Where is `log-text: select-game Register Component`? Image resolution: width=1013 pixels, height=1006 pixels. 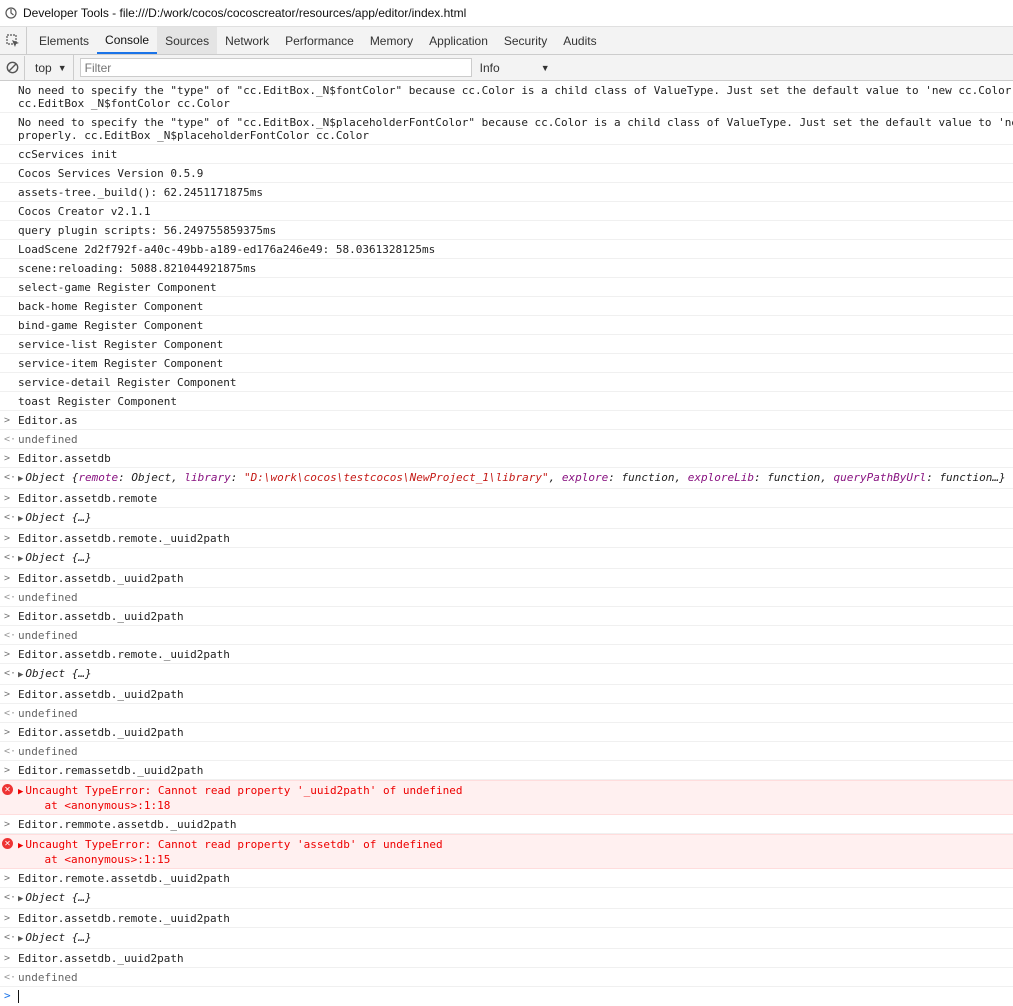
log-text: select-game Register Component is located at coordinates (117, 287).